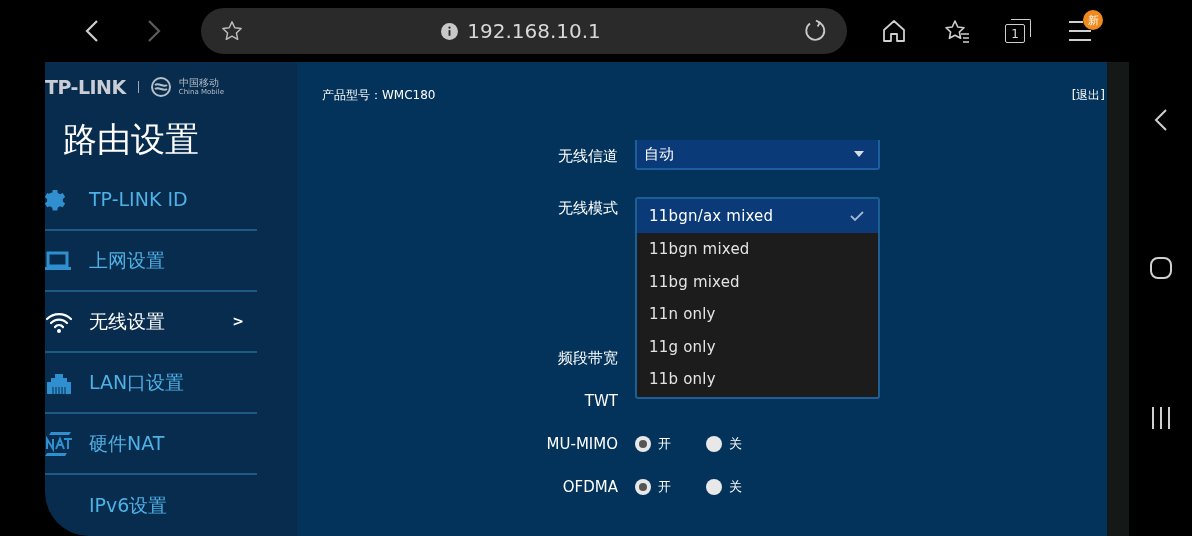 The width and height of the screenshot is (1192, 536). What do you see at coordinates (151, 505) in the screenshot?
I see `sidebar-item: IPv6设置` at bounding box center [151, 505].